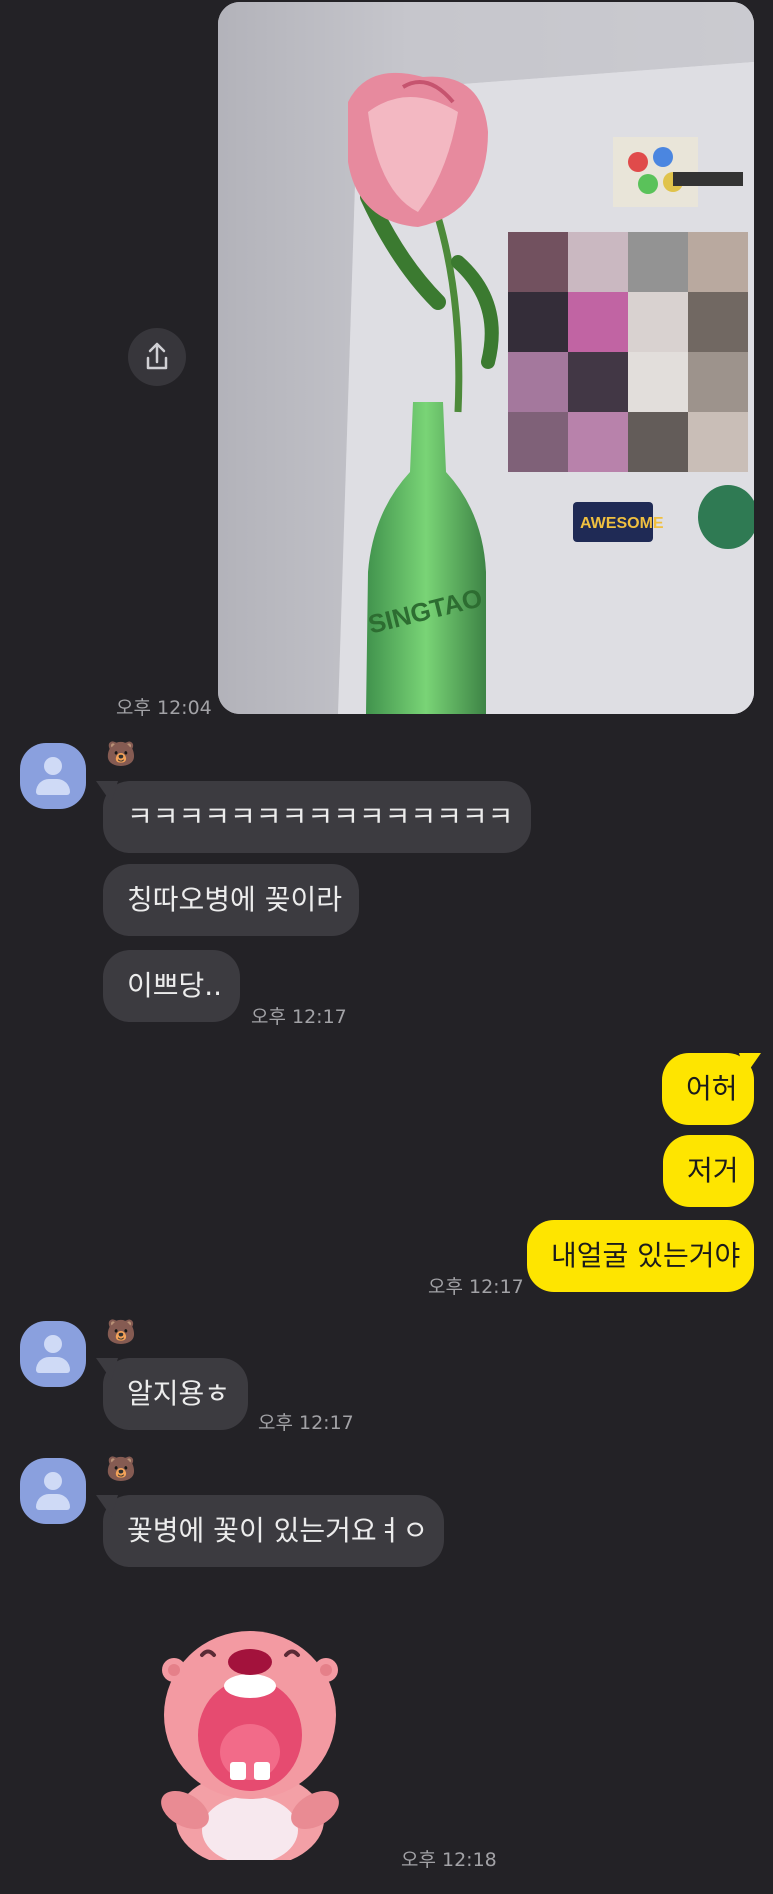  Describe the element at coordinates (640, 1256) in the screenshot. I see `message-bubble: 내얼굴 있는거야` at that location.